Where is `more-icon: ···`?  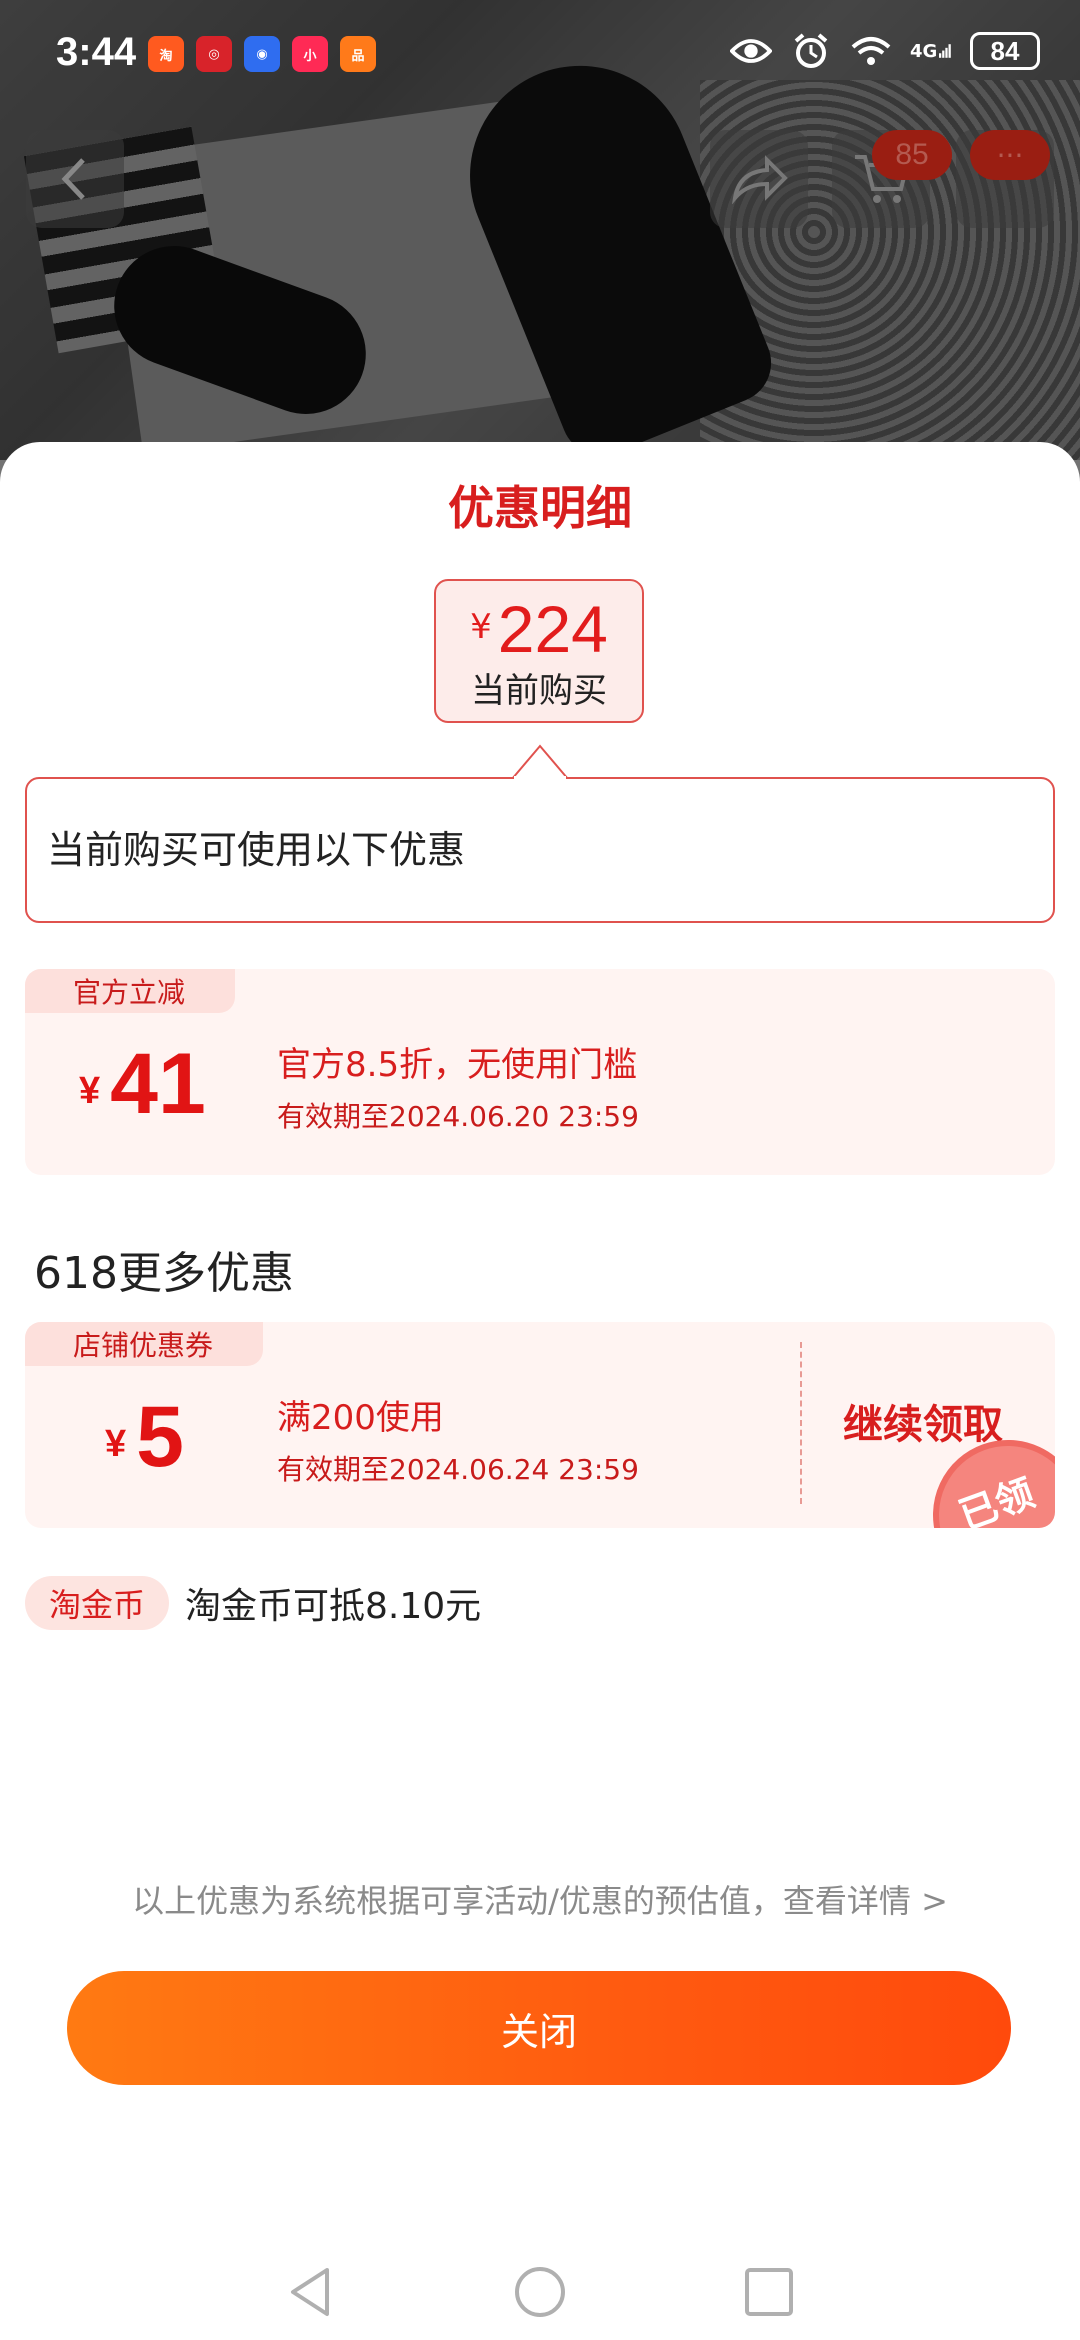 more-icon: ··· is located at coordinates (1010, 155).